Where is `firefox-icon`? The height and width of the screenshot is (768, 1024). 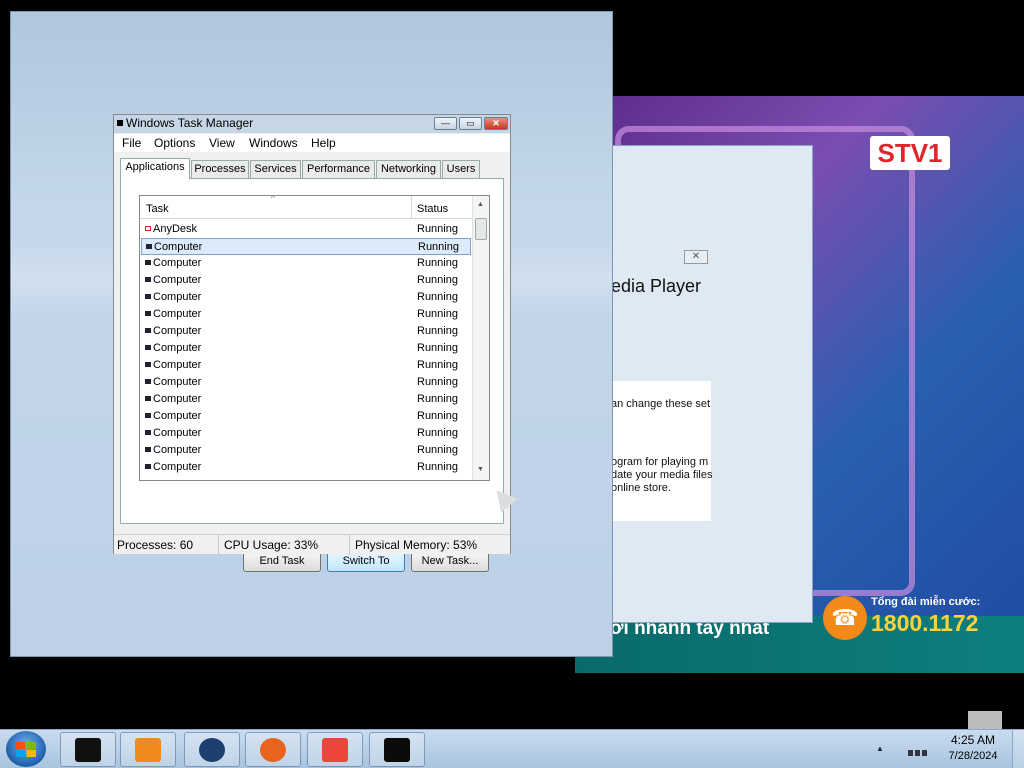 firefox-icon is located at coordinates (273, 750).